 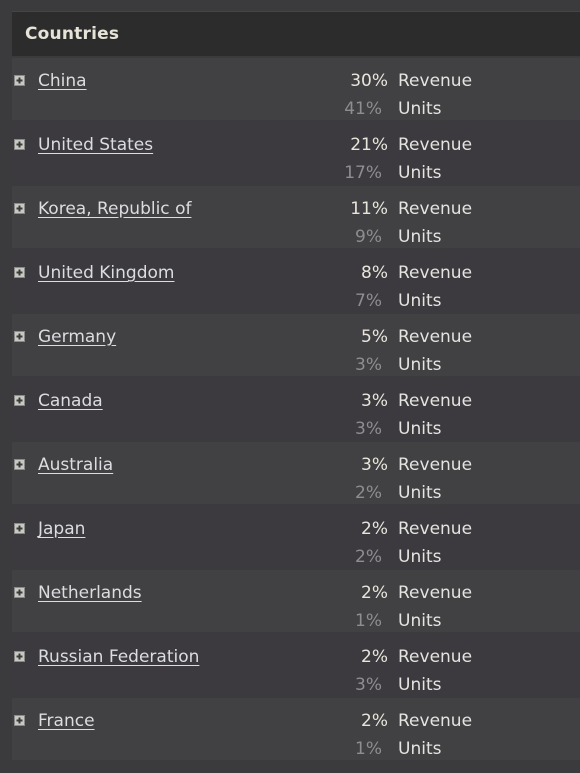 I want to click on country-row-germany: Germany 5% Revenue 3% Units, so click(x=296, y=345).